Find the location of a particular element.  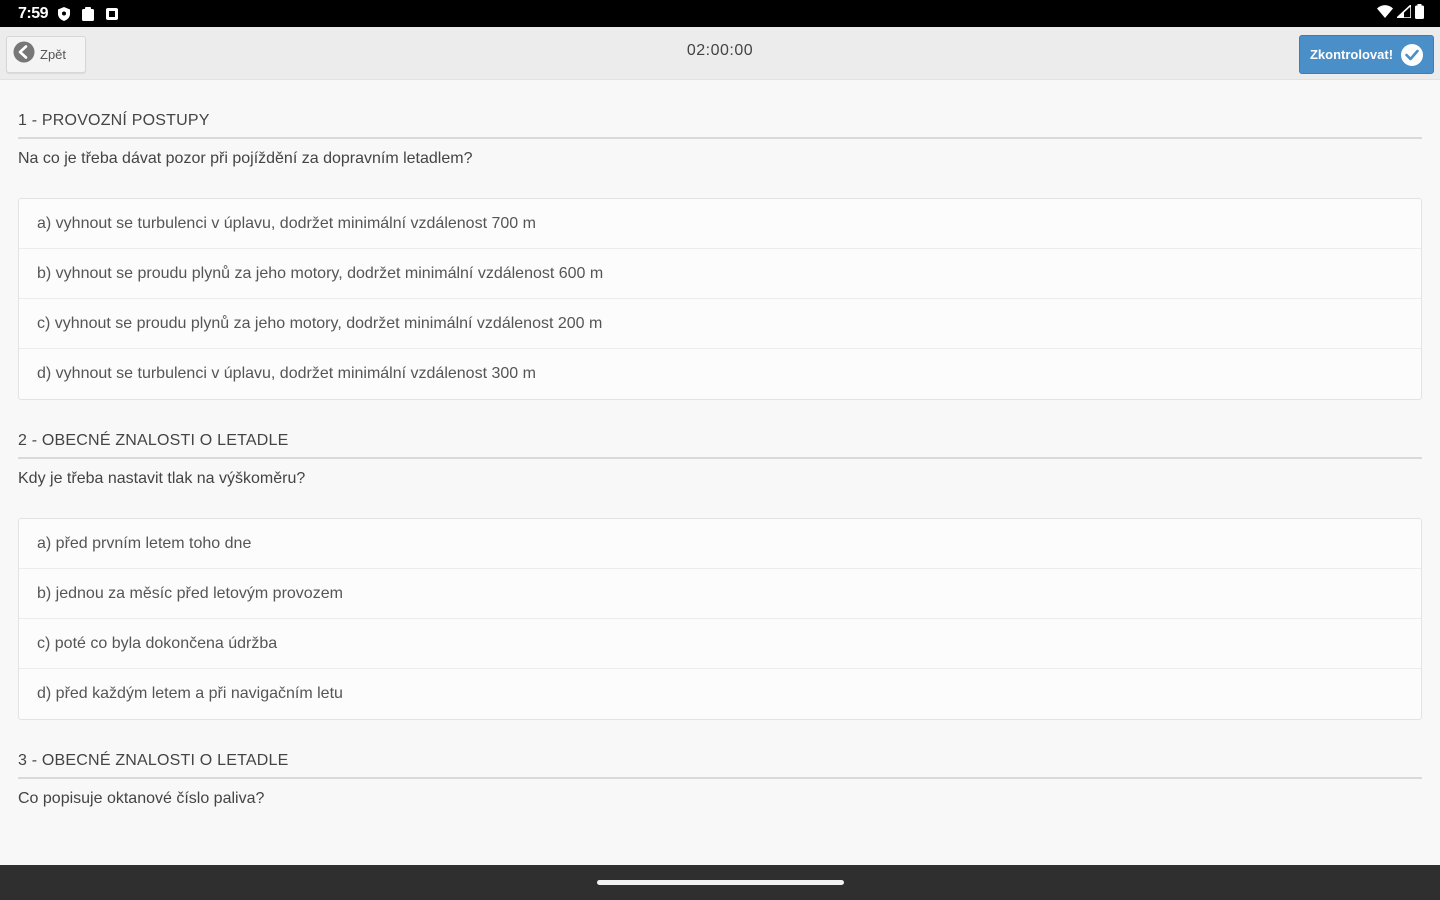

check-answers-button: Zkontrolovat! is located at coordinates (1366, 54).